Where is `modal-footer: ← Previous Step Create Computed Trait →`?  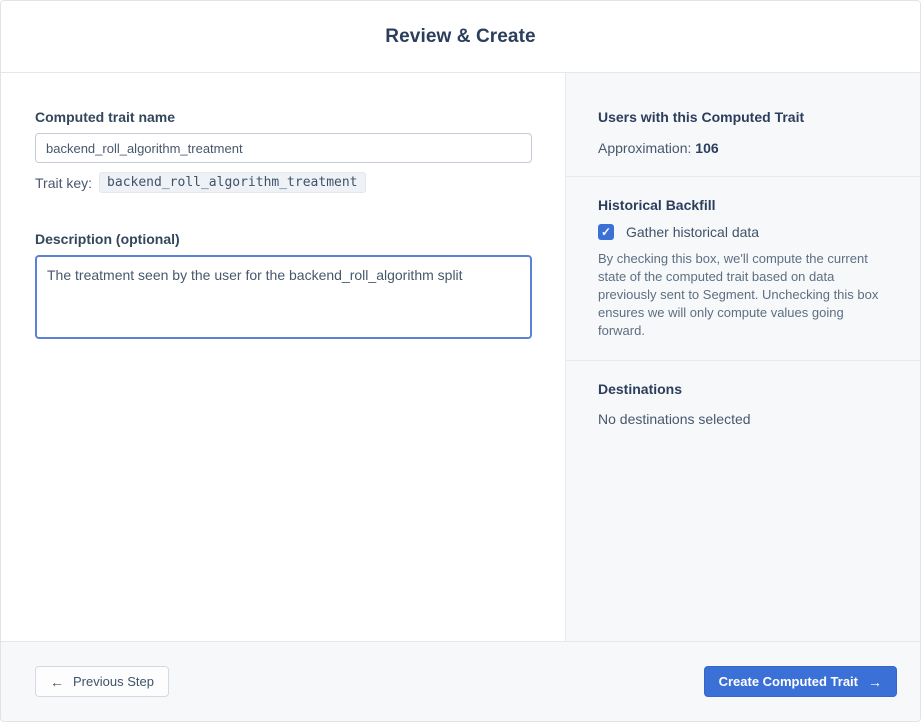
modal-footer: ← Previous Step Create Computed Trait → is located at coordinates (460, 681).